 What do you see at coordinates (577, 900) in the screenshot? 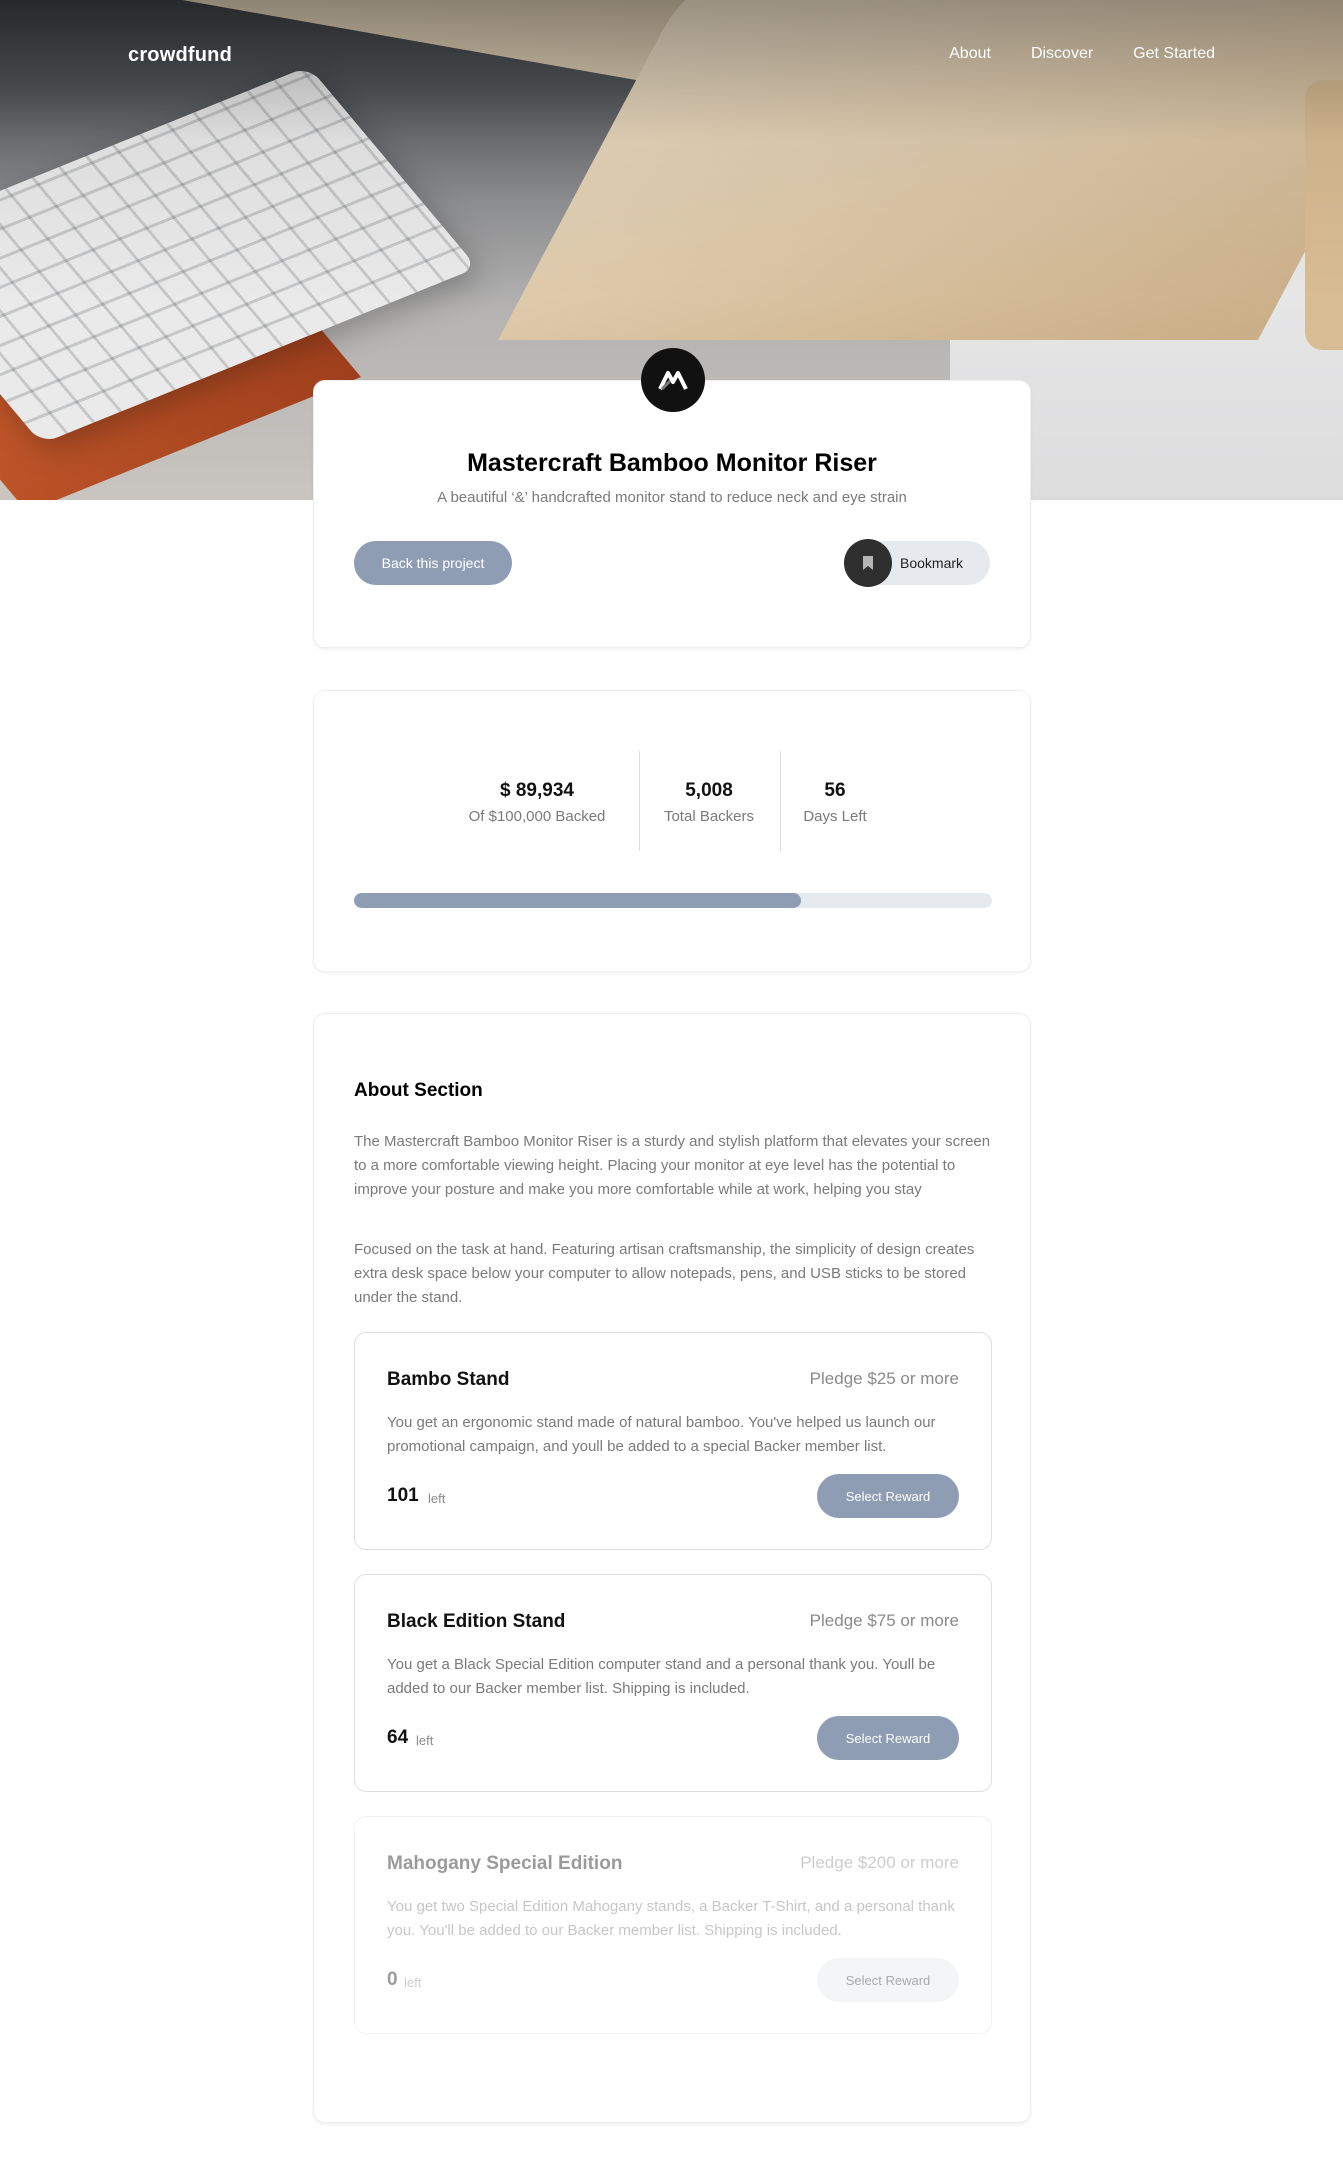
I see `funding-progress-fill` at bounding box center [577, 900].